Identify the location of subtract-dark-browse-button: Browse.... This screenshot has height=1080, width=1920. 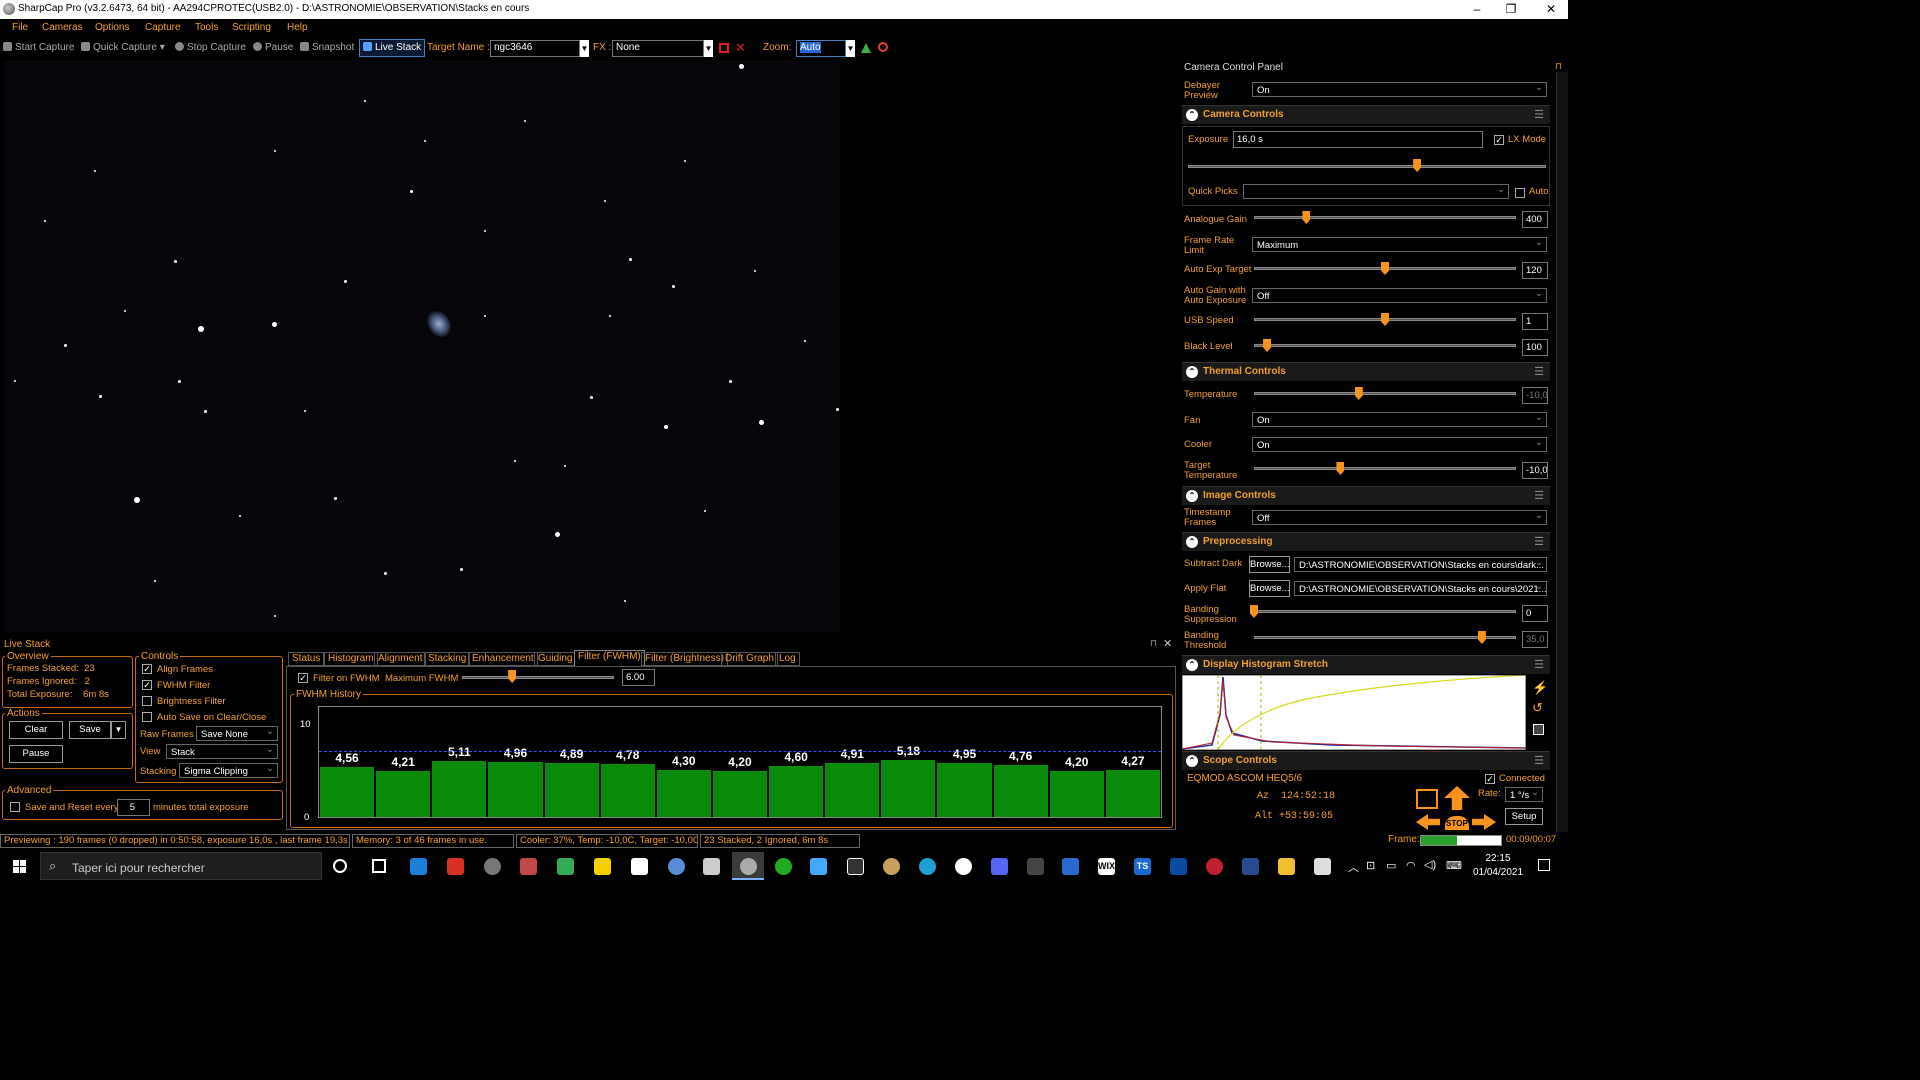
(1269, 564).